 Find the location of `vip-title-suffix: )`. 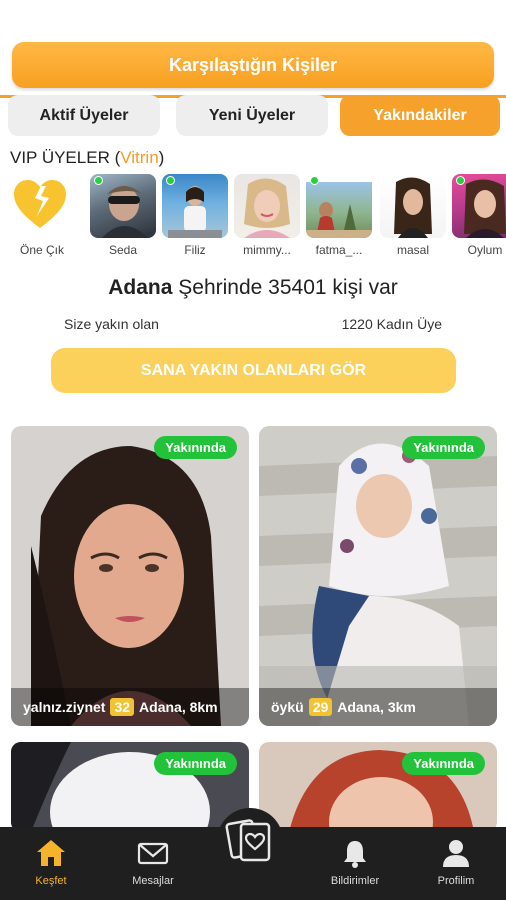

vip-title-suffix: ) is located at coordinates (161, 157).